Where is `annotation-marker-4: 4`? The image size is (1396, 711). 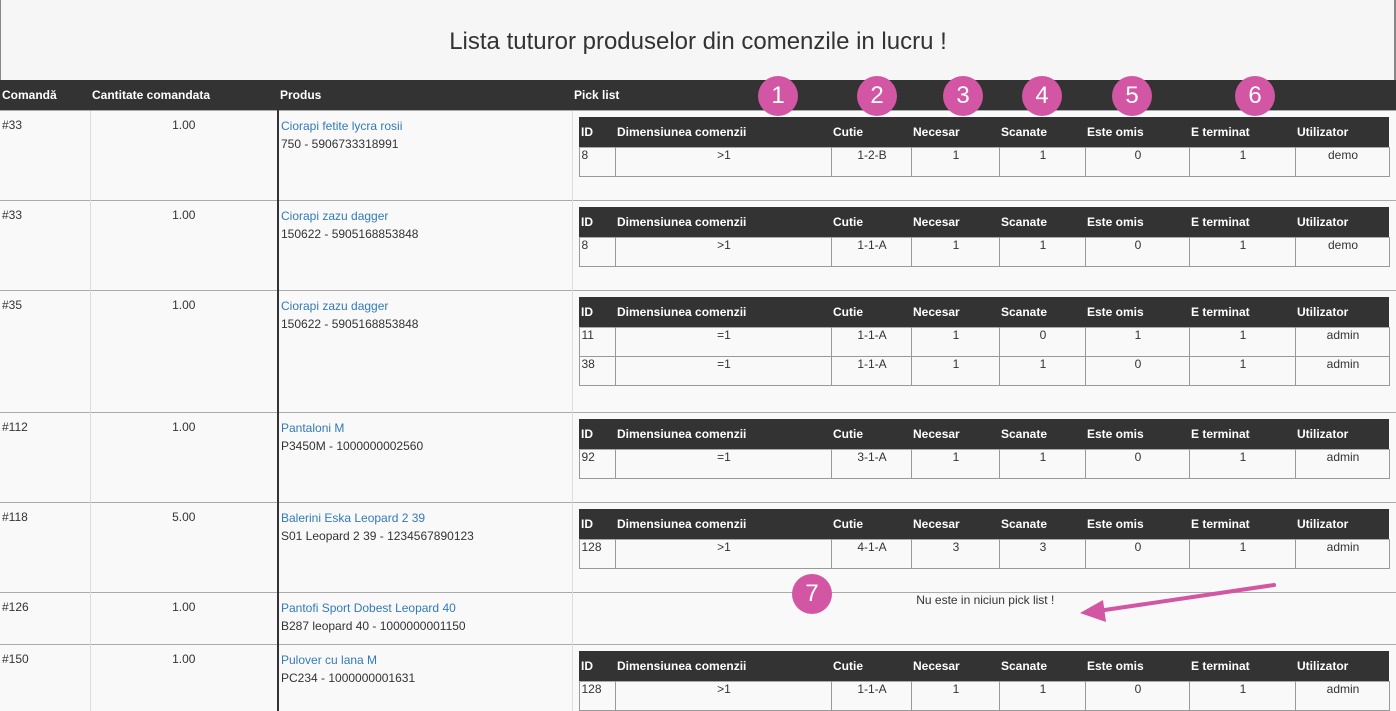
annotation-marker-4: 4 is located at coordinates (1042, 96).